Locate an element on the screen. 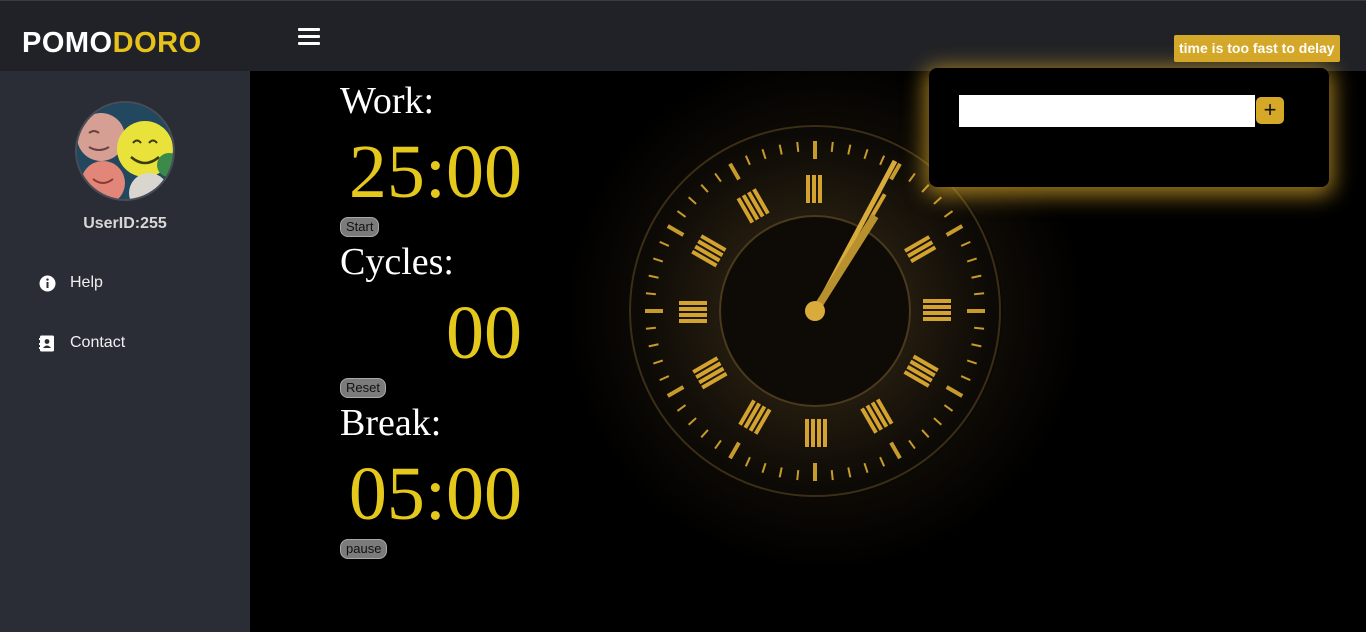 The width and height of the screenshot is (1366, 632). task-input is located at coordinates (1107, 111).